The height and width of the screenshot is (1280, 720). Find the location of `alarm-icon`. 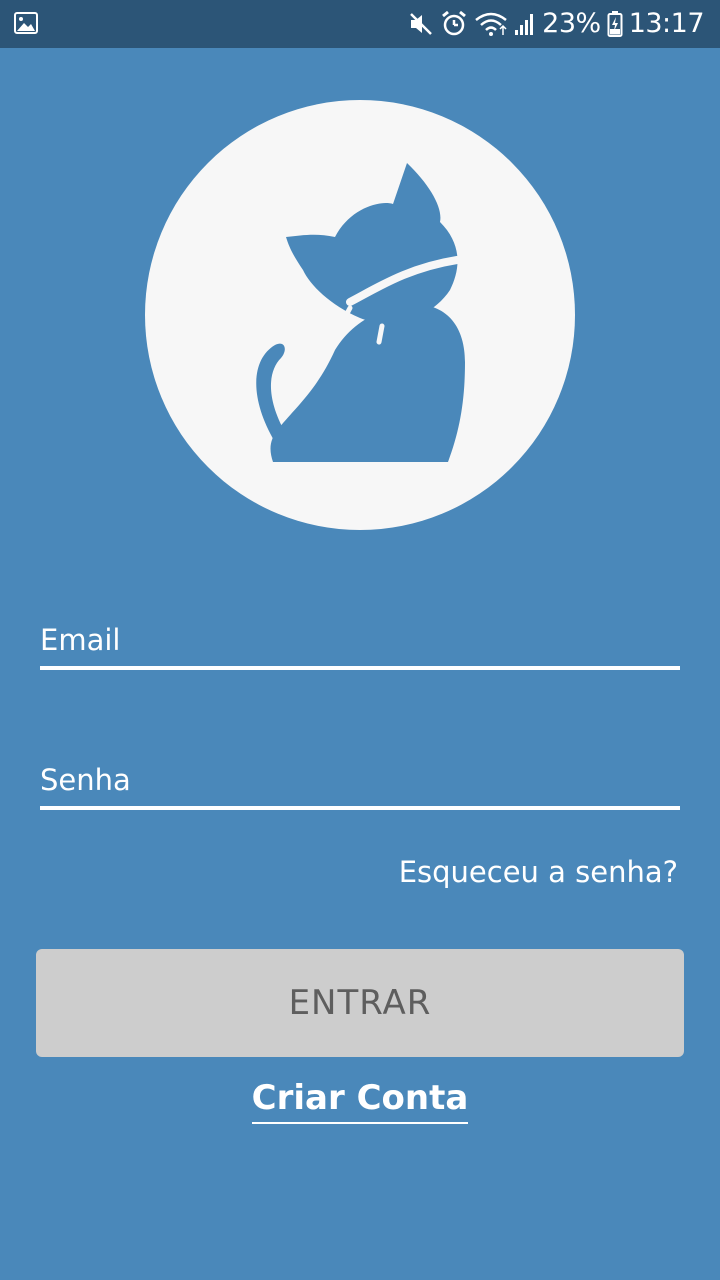

alarm-icon is located at coordinates (454, 23).